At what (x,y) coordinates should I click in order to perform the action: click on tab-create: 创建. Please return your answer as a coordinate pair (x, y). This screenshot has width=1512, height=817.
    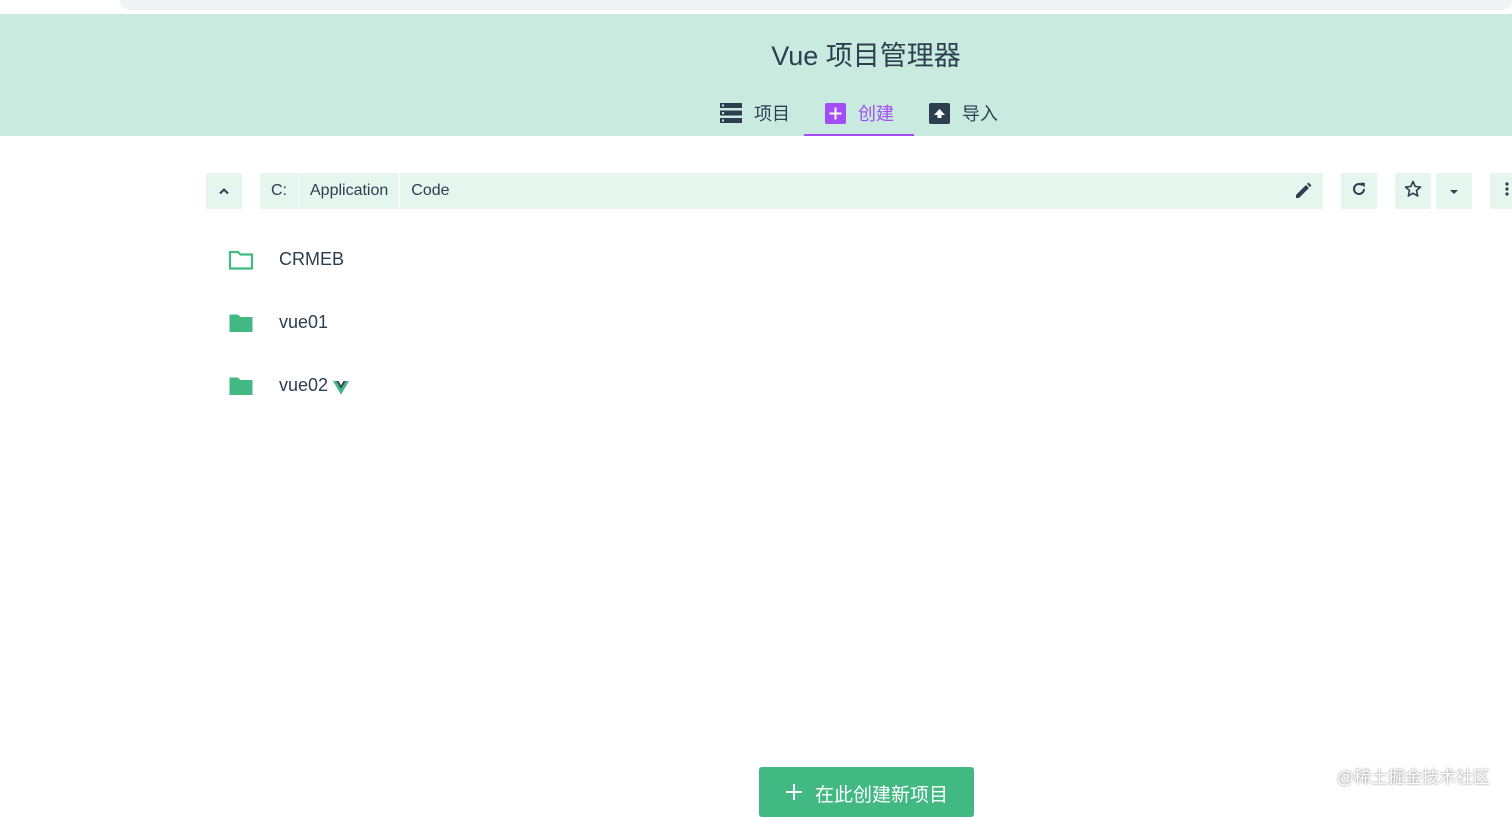
    Looking at the image, I should click on (859, 113).